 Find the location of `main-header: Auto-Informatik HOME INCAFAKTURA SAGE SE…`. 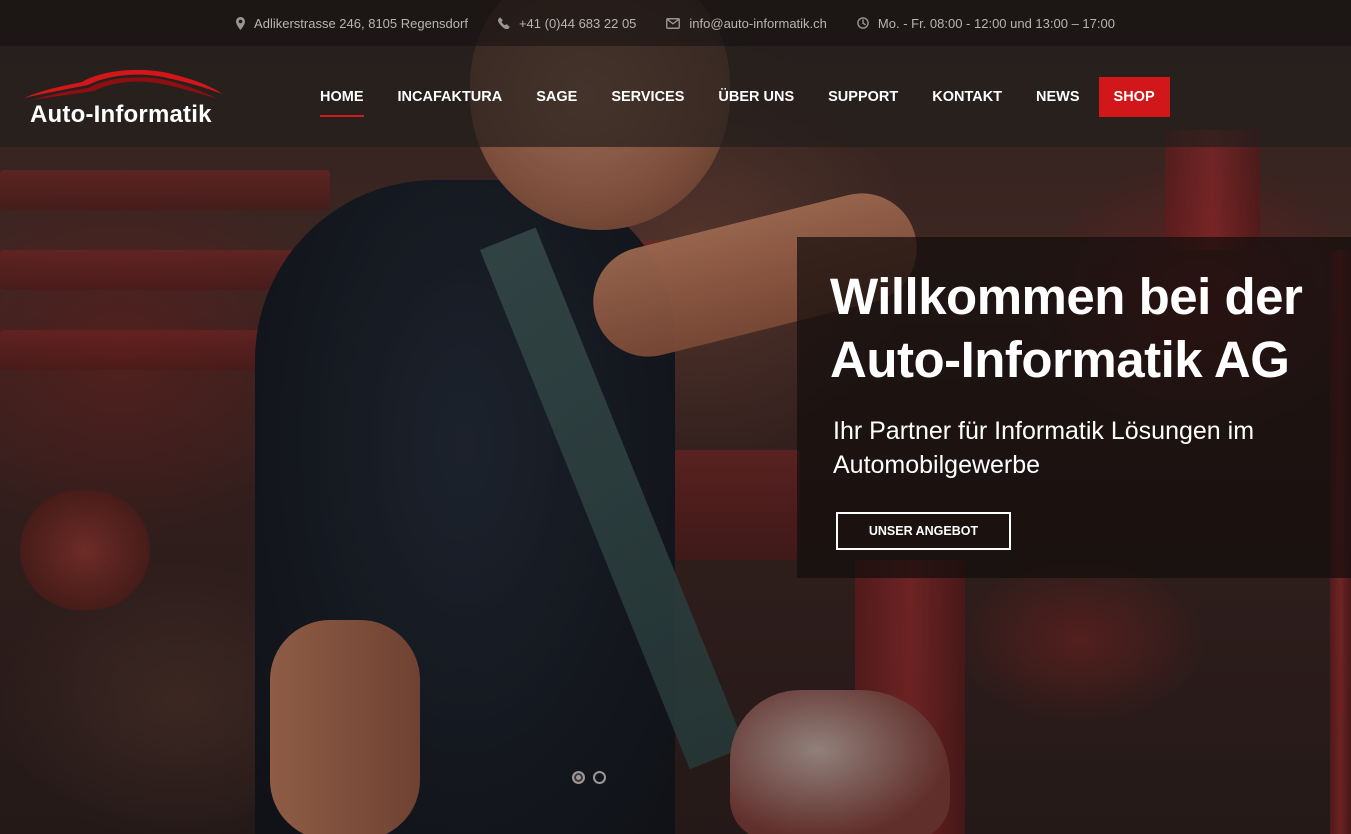

main-header: Auto-Informatik HOME INCAFAKTURA SAGE SE… is located at coordinates (675, 96).